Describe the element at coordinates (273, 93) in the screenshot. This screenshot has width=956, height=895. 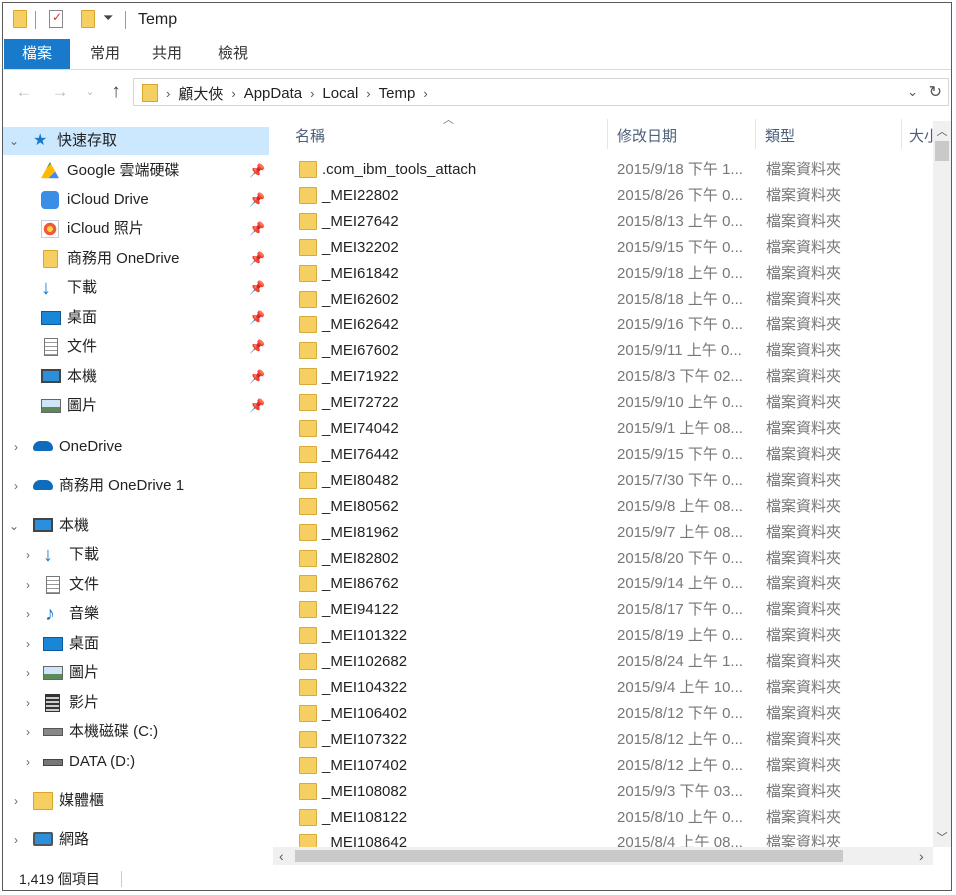
I see `breadcrumb-appdata: AppData` at that location.